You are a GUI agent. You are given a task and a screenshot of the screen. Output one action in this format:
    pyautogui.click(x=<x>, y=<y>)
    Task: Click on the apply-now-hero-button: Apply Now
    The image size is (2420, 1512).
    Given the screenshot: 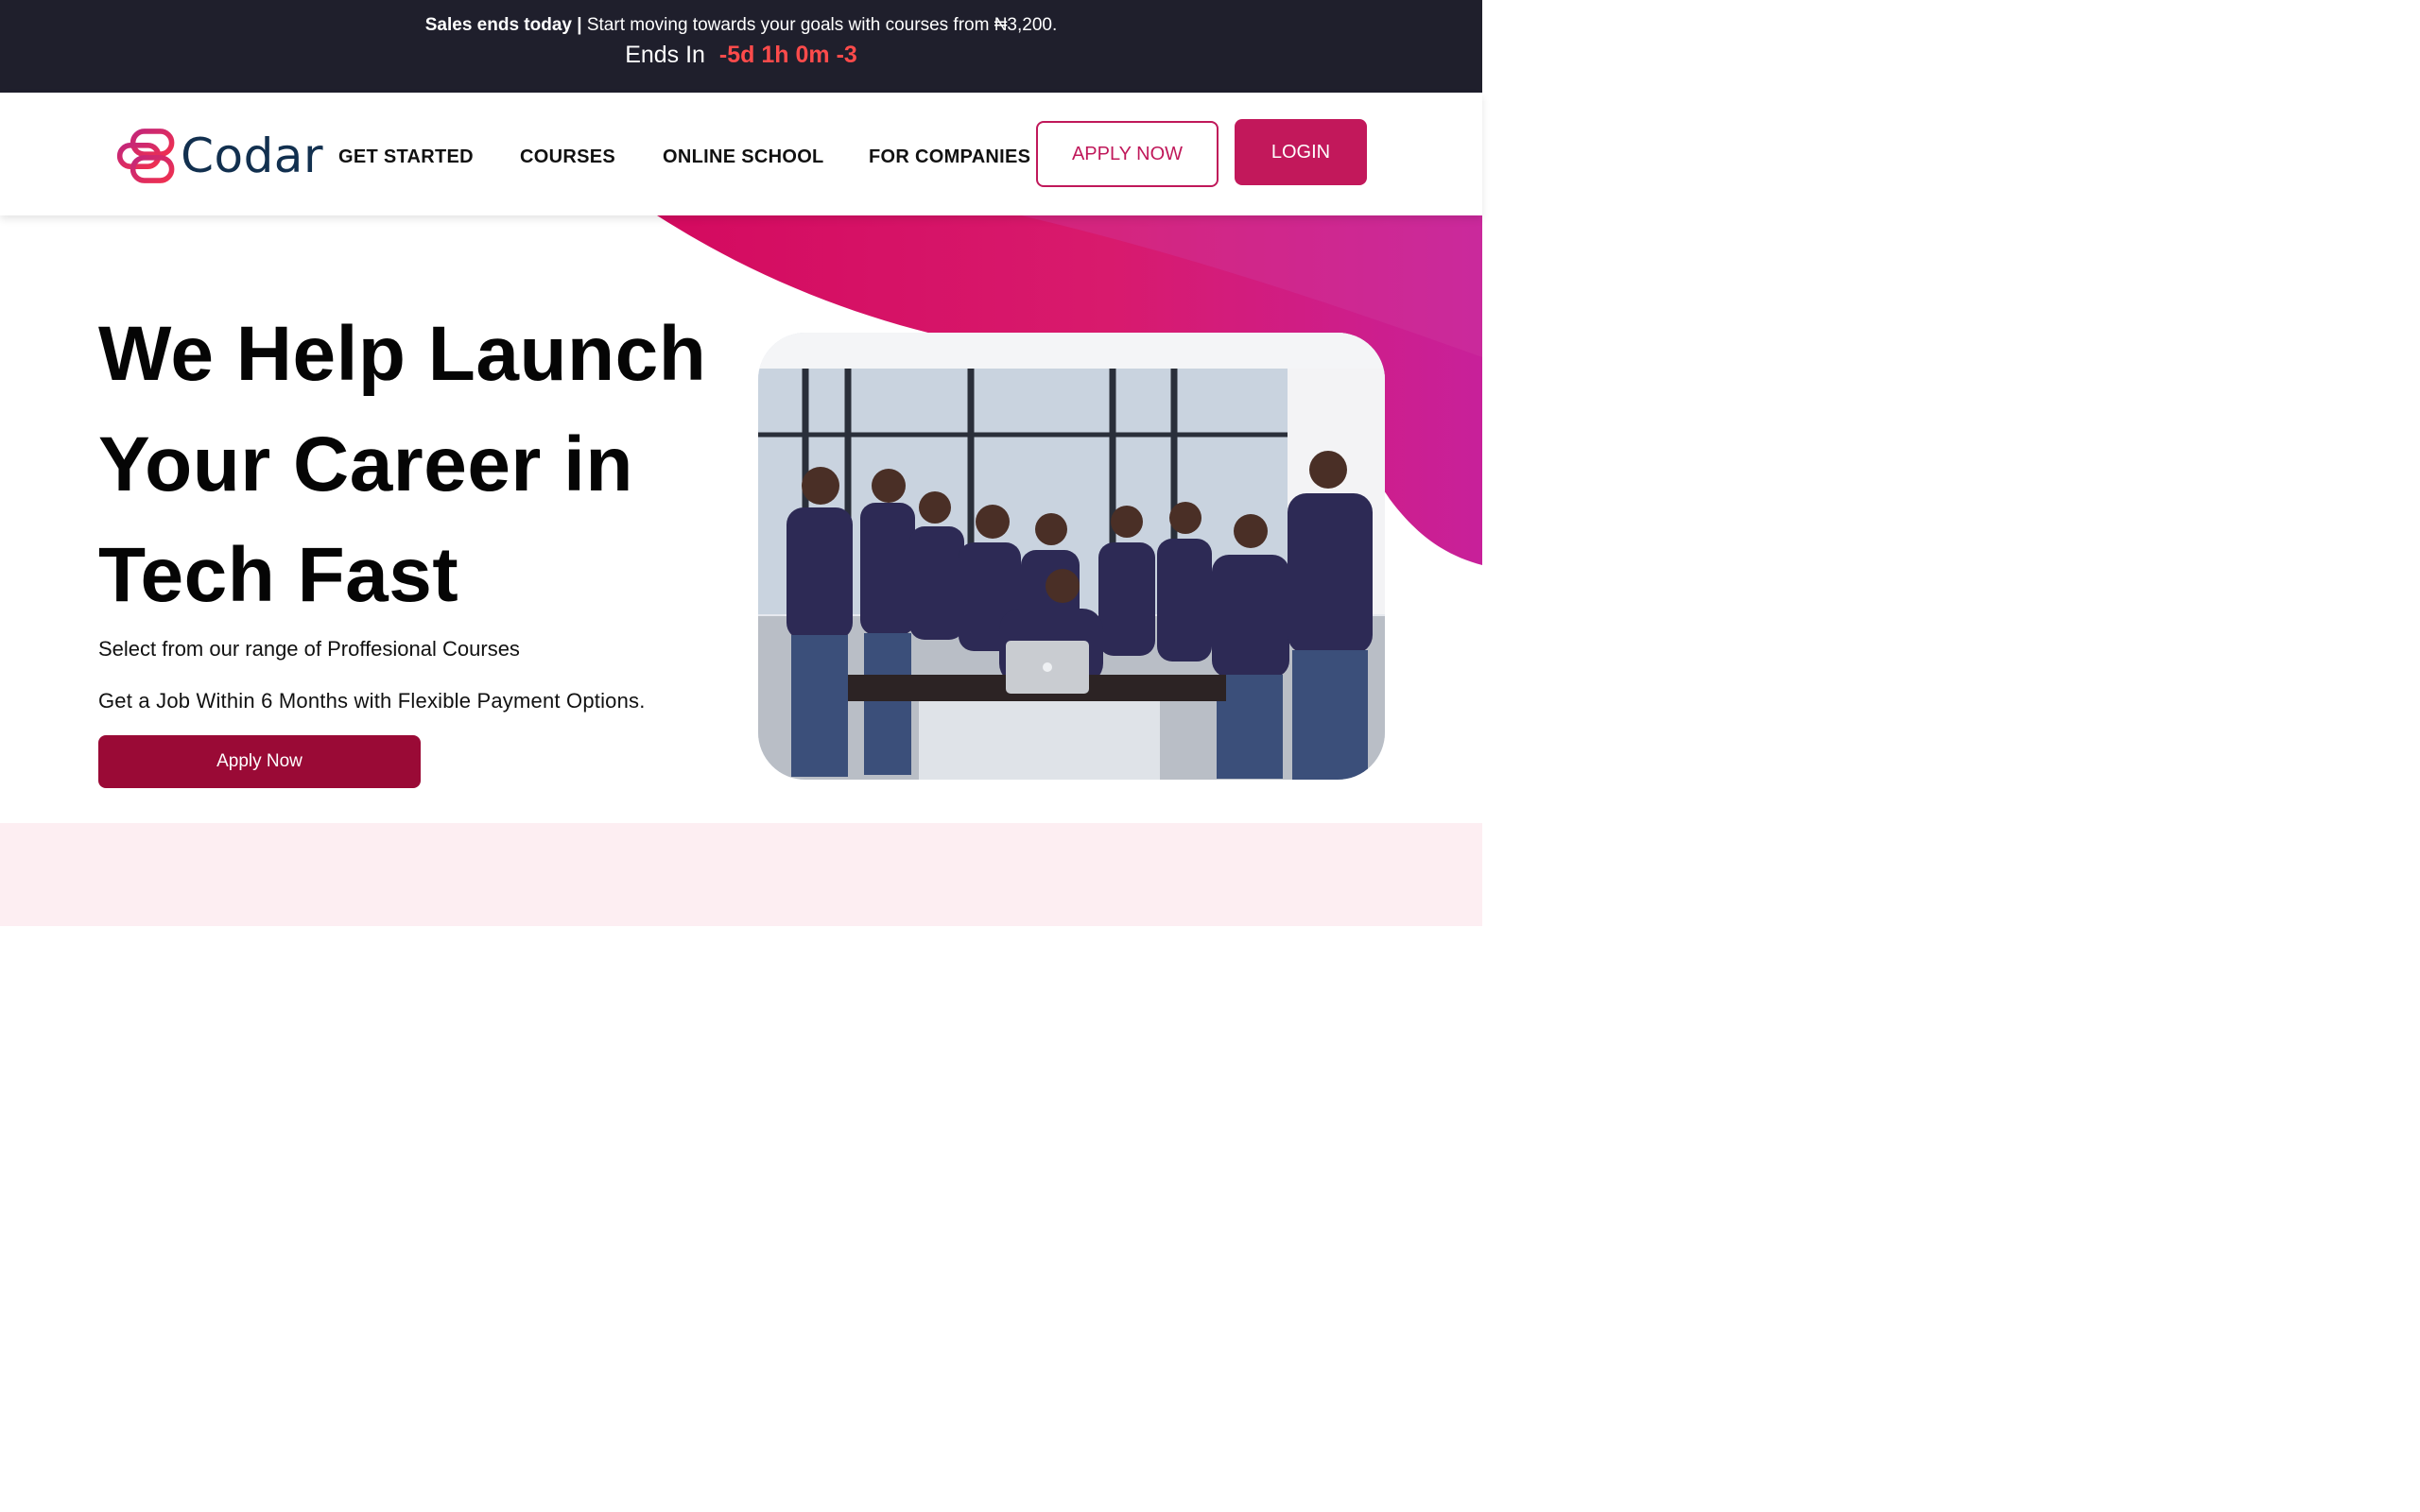 What is the action you would take?
    pyautogui.click(x=259, y=761)
    